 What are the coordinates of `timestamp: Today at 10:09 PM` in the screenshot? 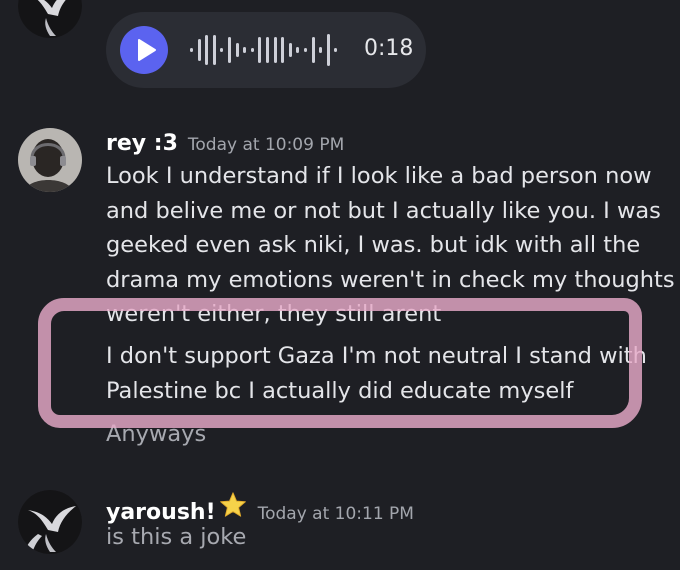 It's located at (266, 145).